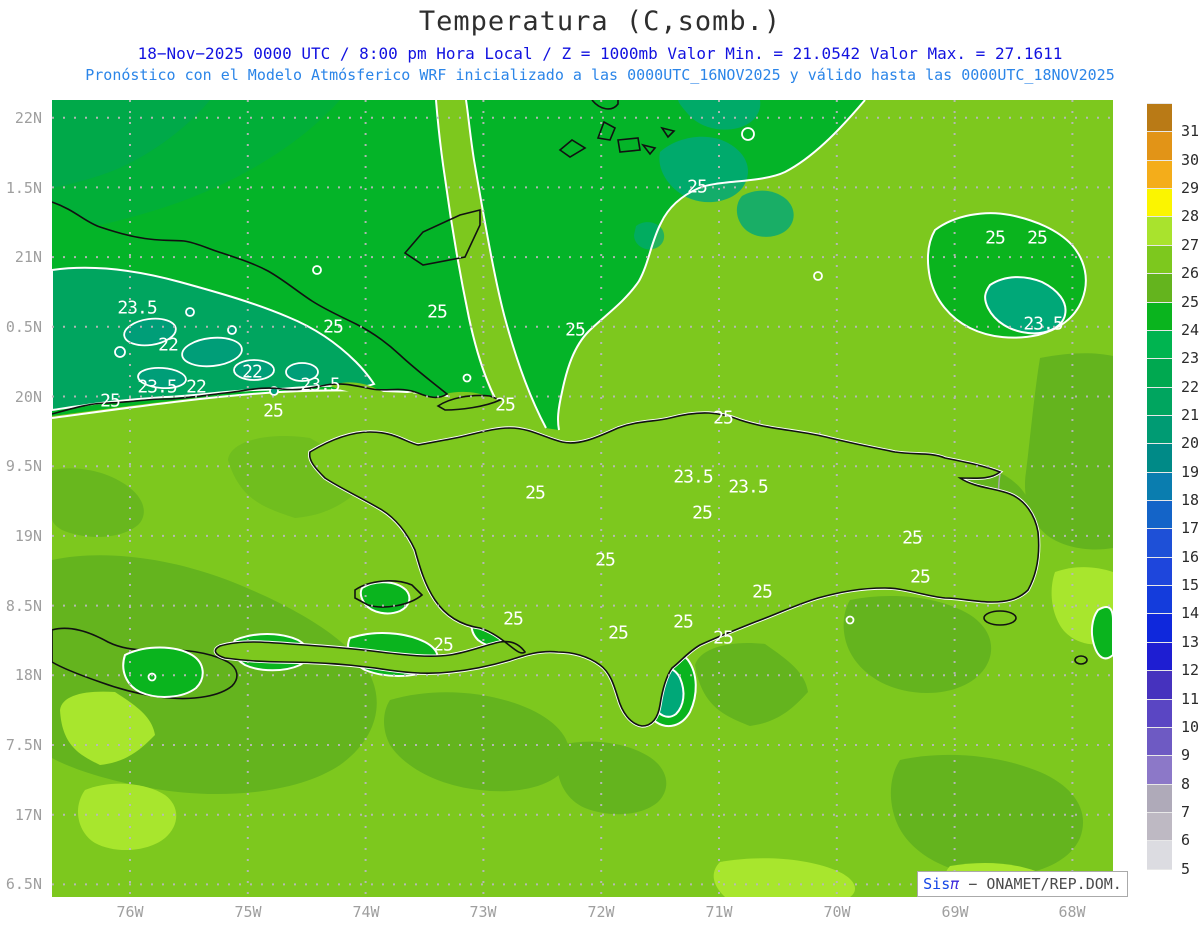 This screenshot has height=927, width=1200. Describe the element at coordinates (719, 912) in the screenshot. I see `lon-tick-label: 71W` at that location.